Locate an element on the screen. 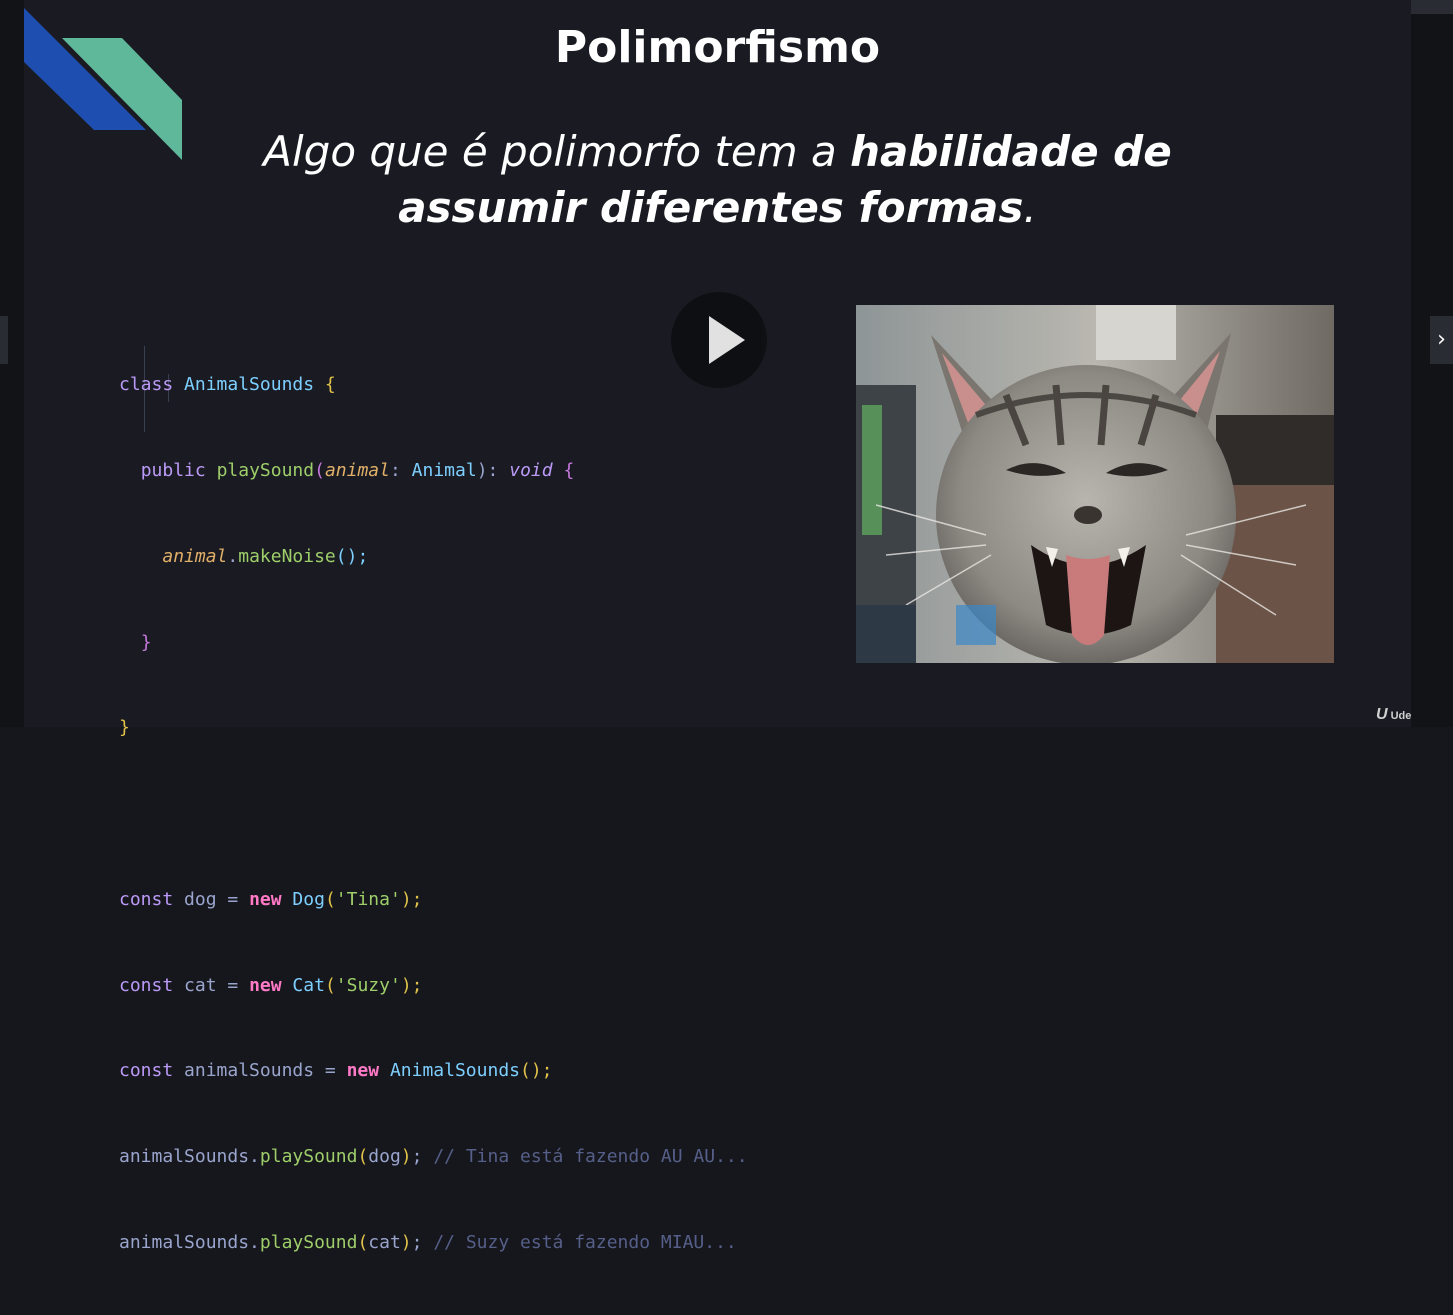  code-line: animal.makeNoise(); is located at coordinates (433, 557).